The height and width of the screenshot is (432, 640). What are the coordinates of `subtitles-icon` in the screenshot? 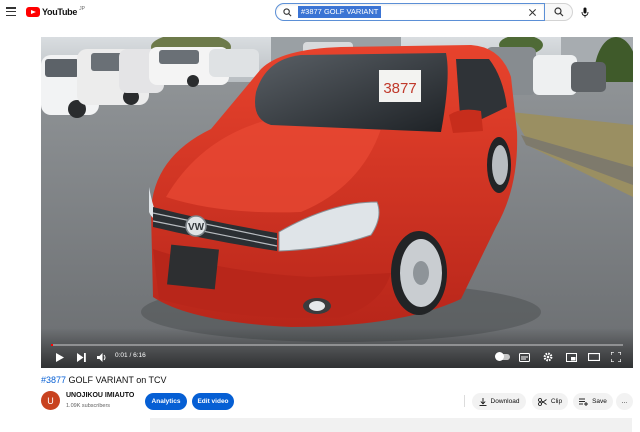 It's located at (524, 357).